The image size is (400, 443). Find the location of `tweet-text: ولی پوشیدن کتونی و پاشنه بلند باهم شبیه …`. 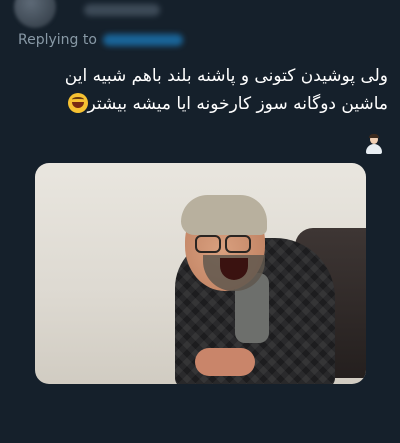

tweet-text: ولی پوشیدن کتونی و پاشنه بلند باهم شبیه … is located at coordinates (203, 90).